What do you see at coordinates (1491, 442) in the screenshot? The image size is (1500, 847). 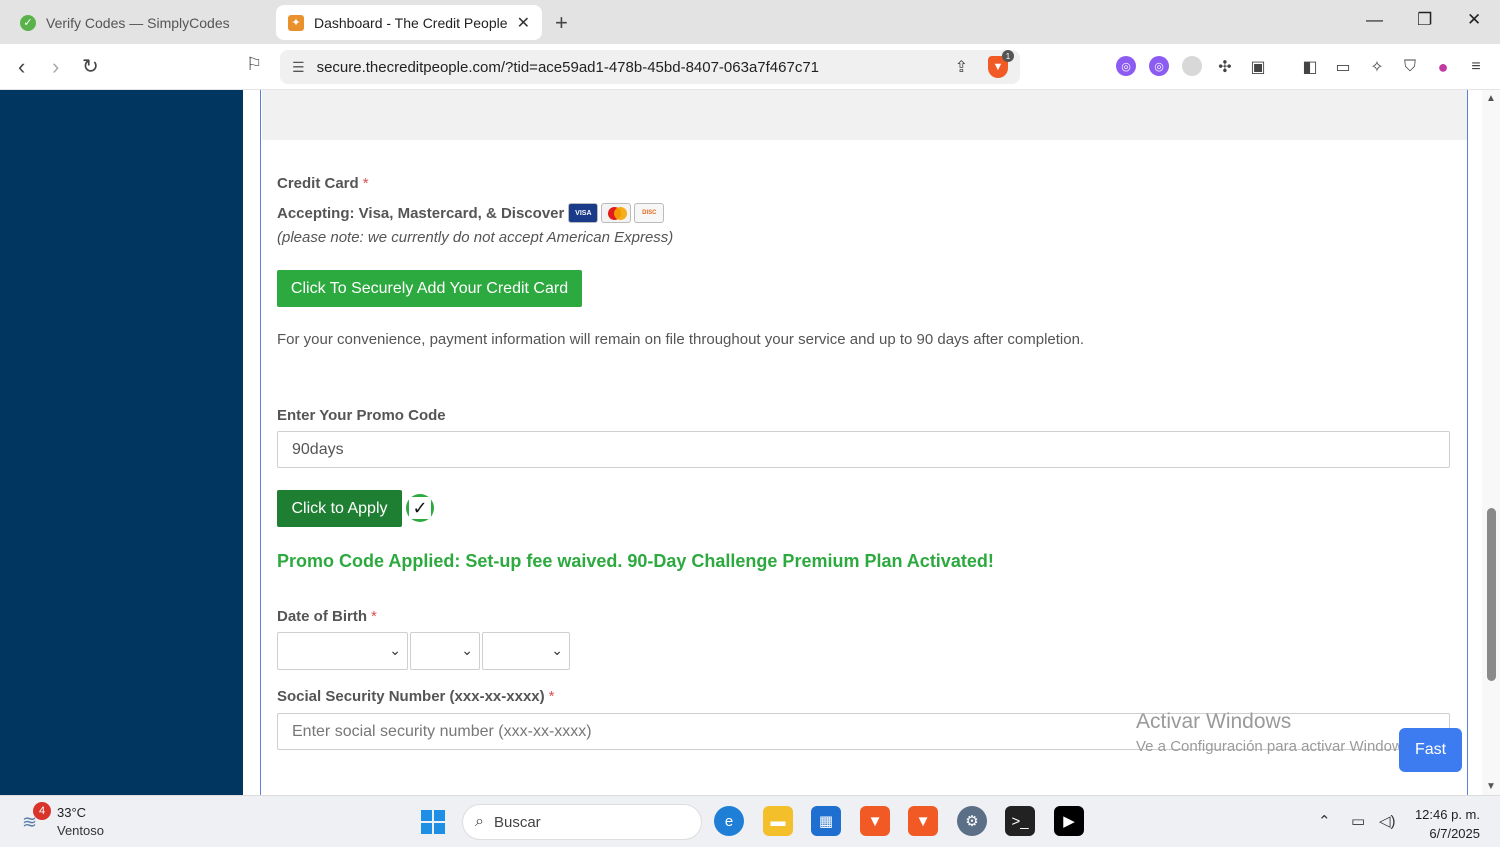 I see `page-scrollbar: ▲ ▼` at bounding box center [1491, 442].